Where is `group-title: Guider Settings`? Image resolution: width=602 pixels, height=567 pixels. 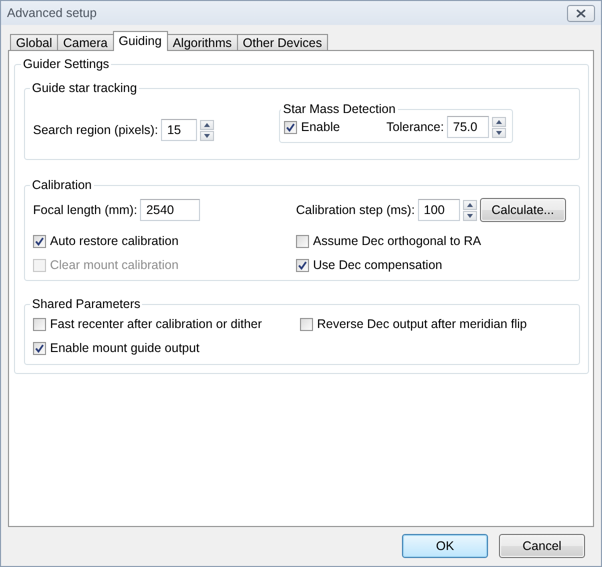 group-title: Guider Settings is located at coordinates (66, 64).